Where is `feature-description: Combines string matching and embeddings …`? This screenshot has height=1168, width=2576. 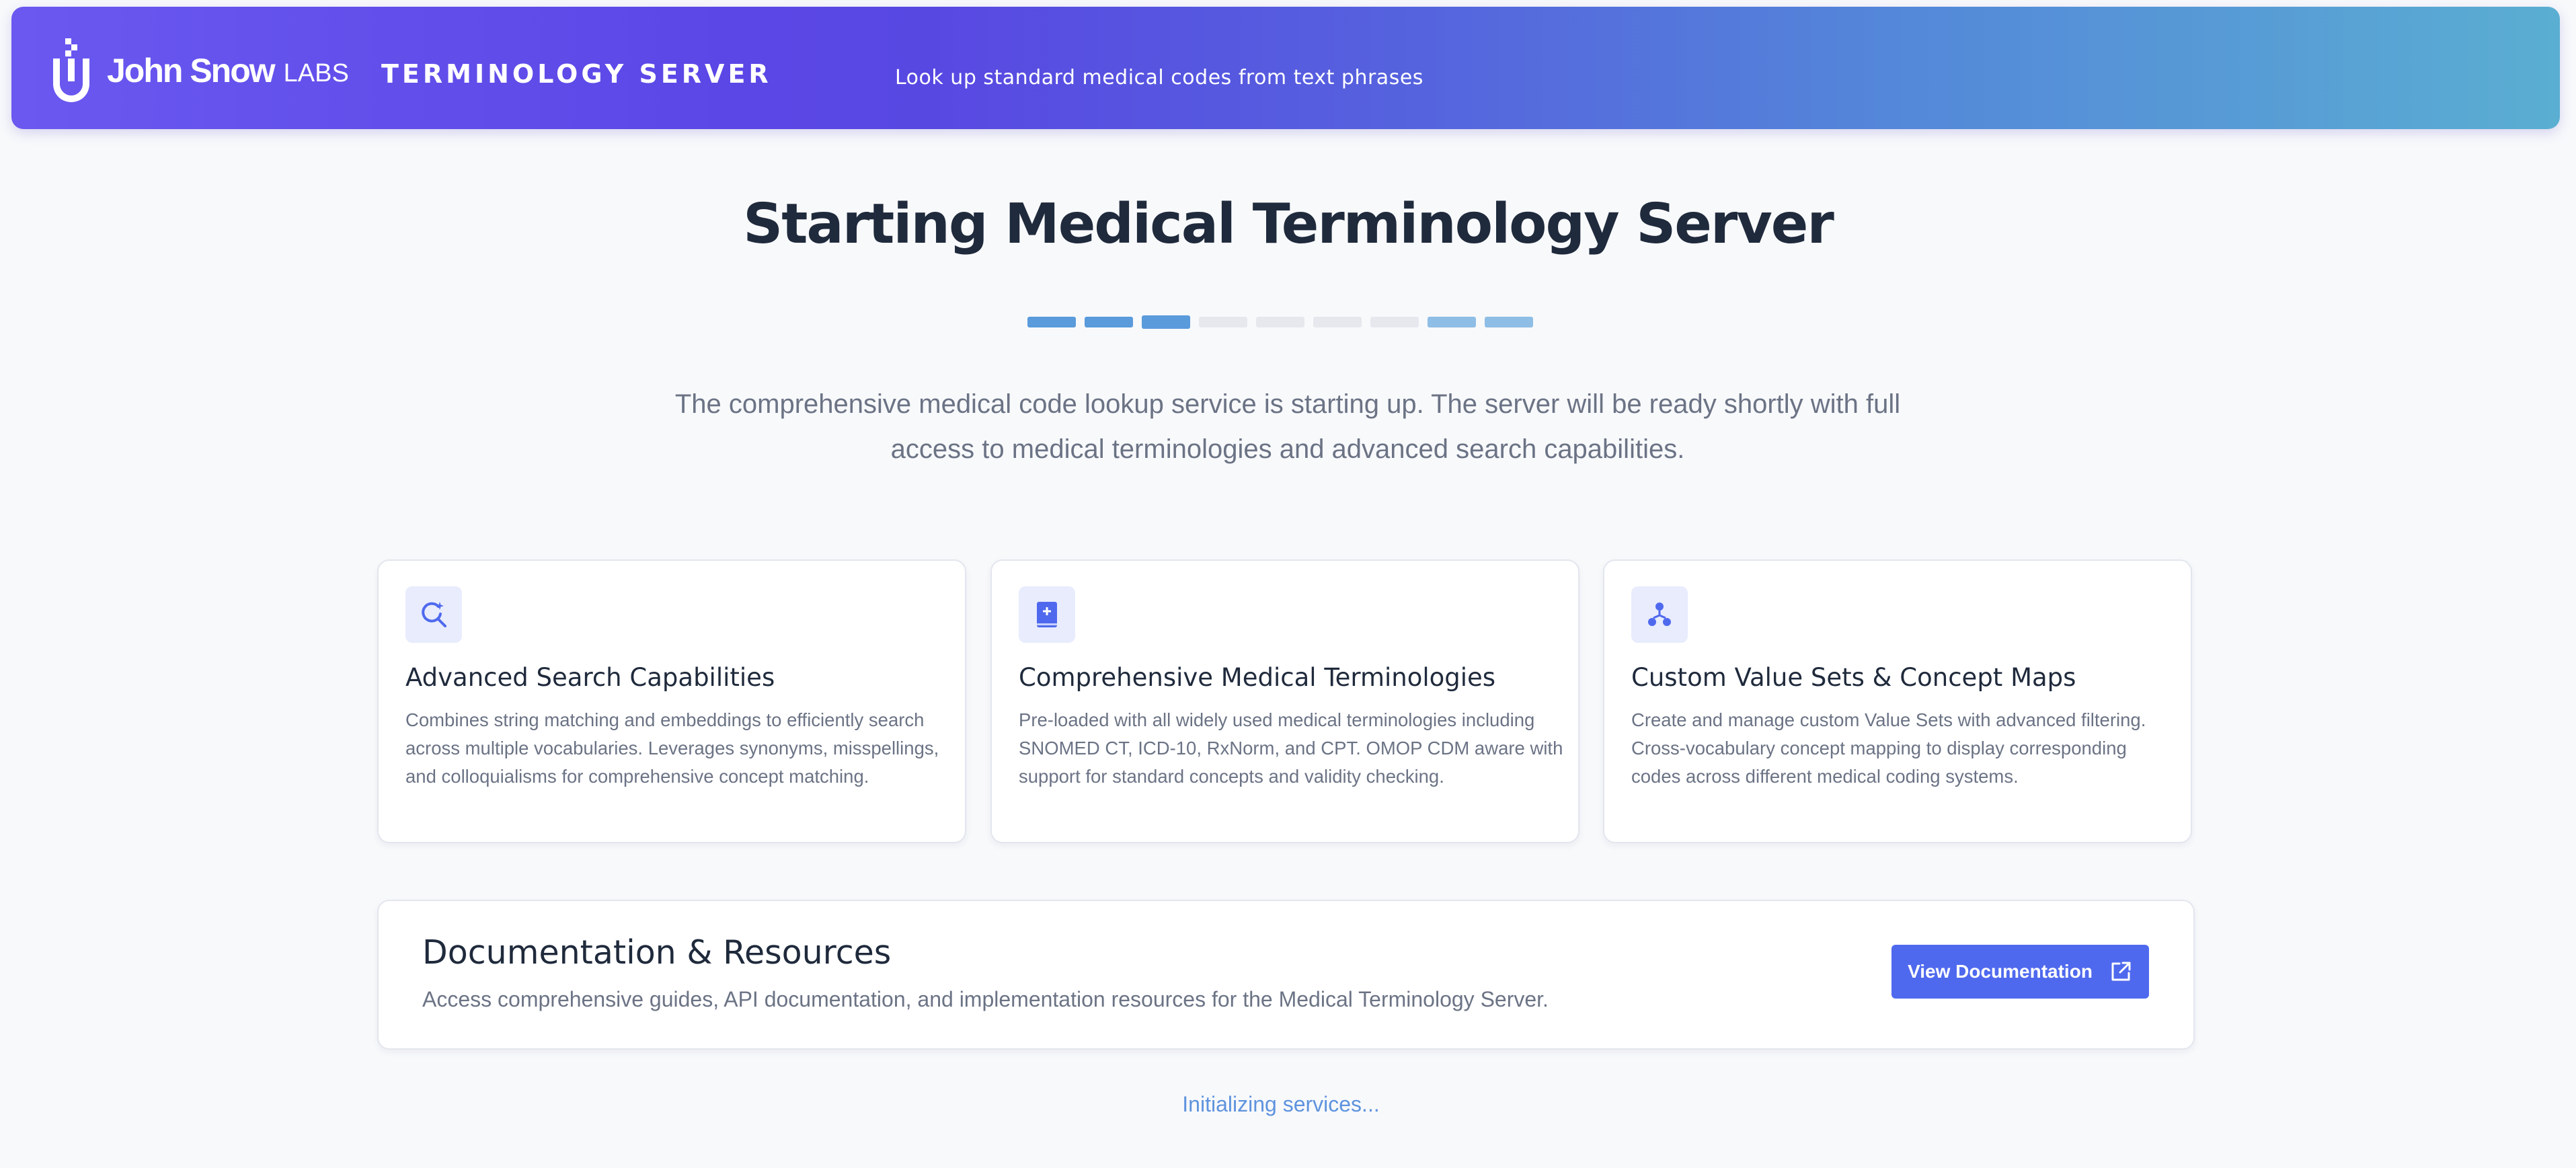
feature-description: Combines string matching and embeddings … is located at coordinates (672, 748).